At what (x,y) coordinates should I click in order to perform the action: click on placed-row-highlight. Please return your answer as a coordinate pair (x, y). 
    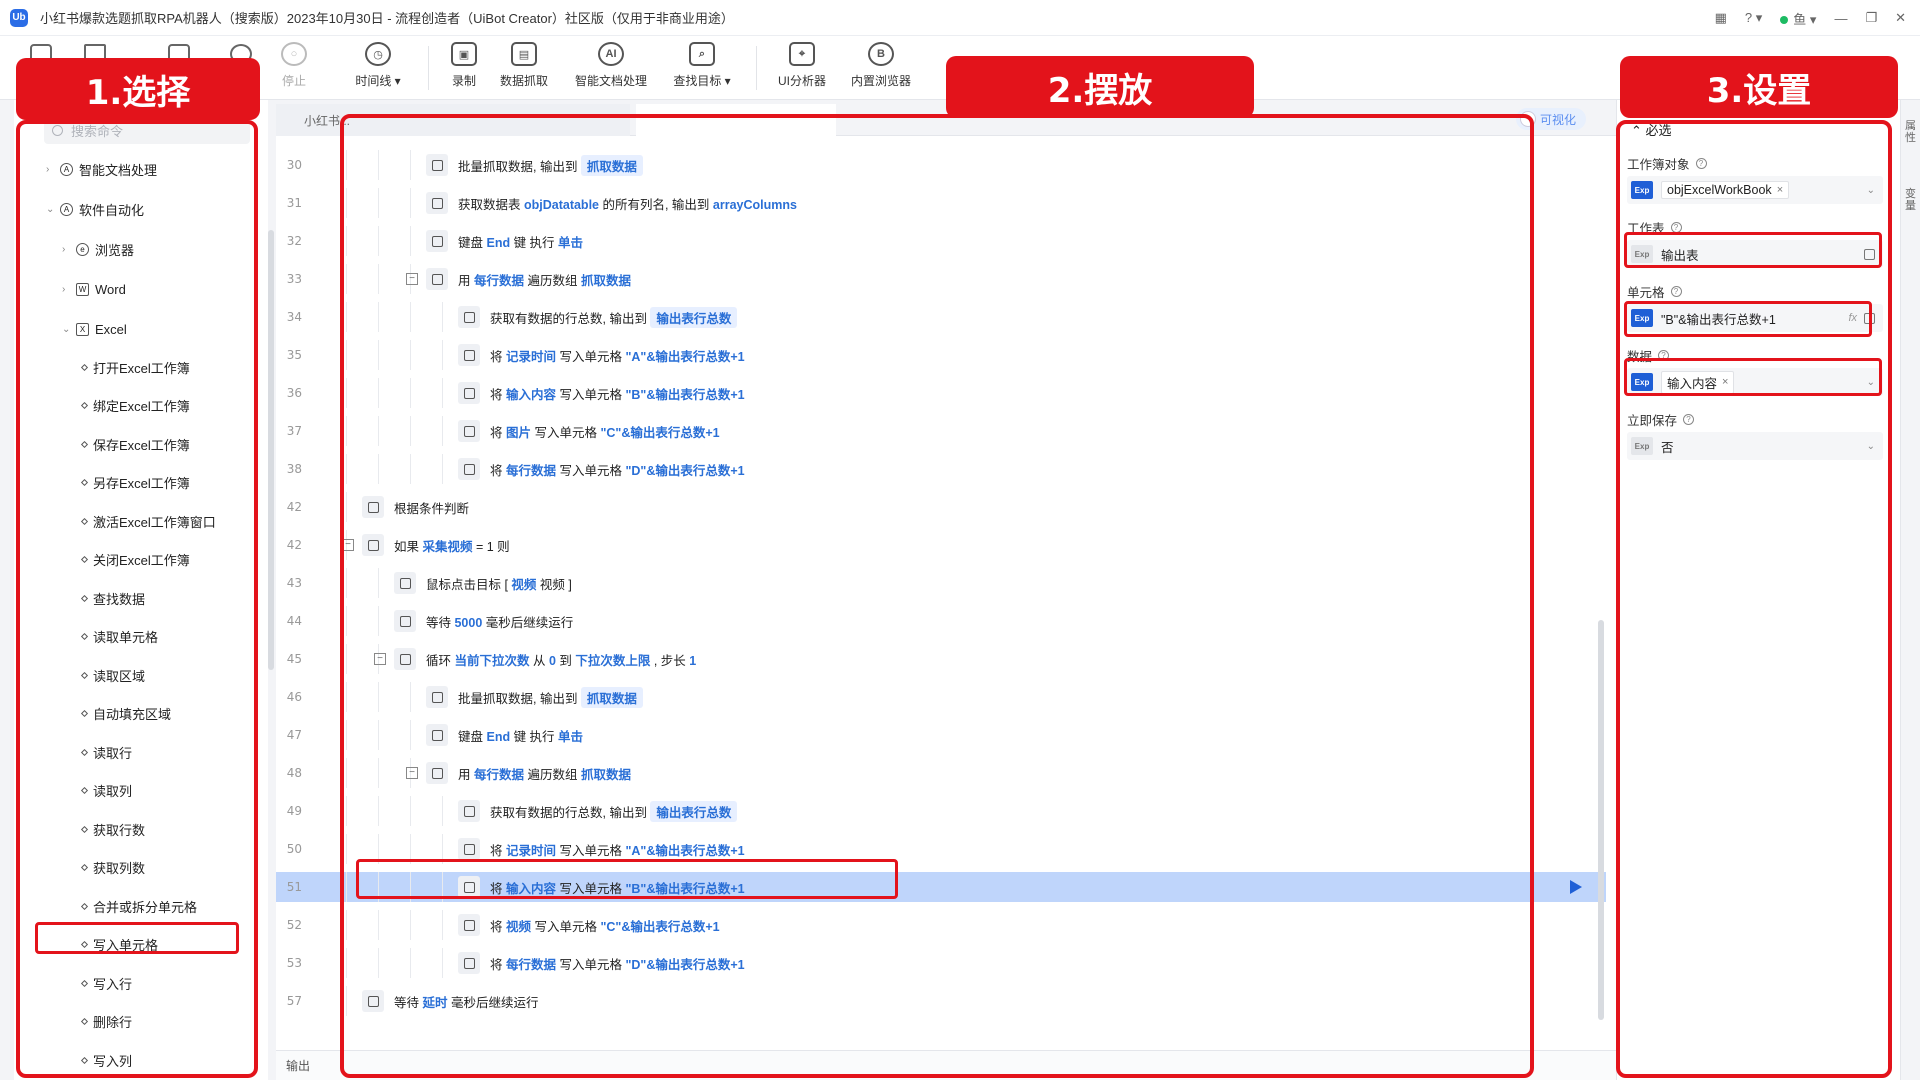
    Looking at the image, I should click on (627, 879).